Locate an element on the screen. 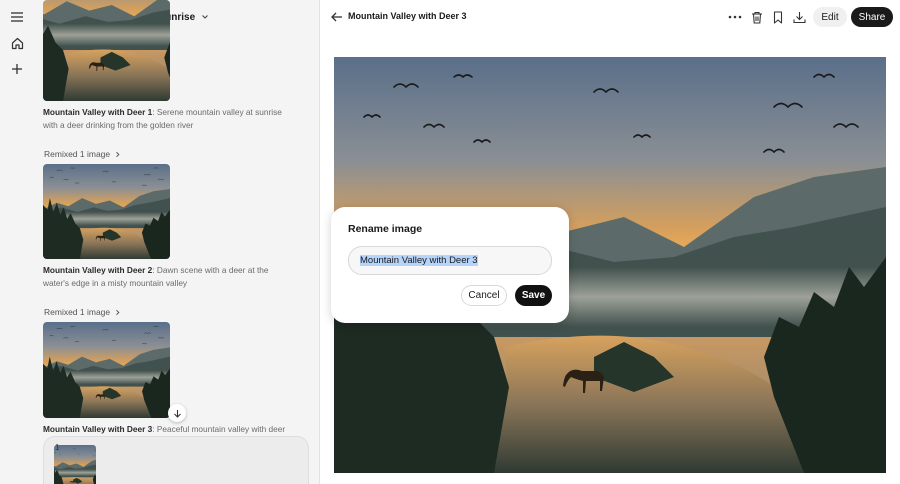 This screenshot has width=900, height=484. image-name-2: Mountain Valley with Deer 2 is located at coordinates (98, 270).